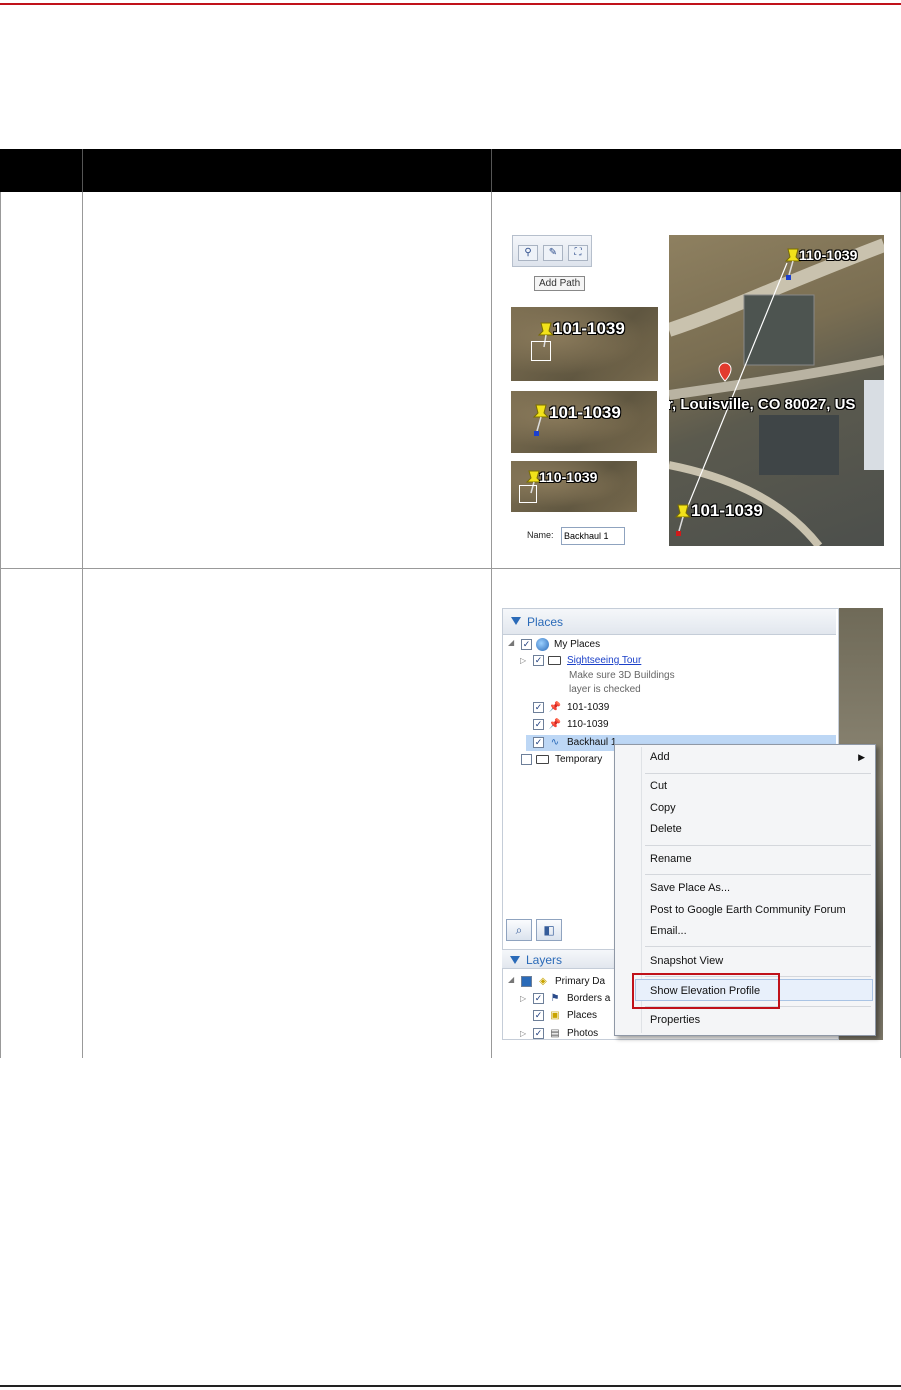 This screenshot has width=901, height=1390. I want to click on tree-item-path: ✓ ∿ Backhaul 1, so click(574, 742).